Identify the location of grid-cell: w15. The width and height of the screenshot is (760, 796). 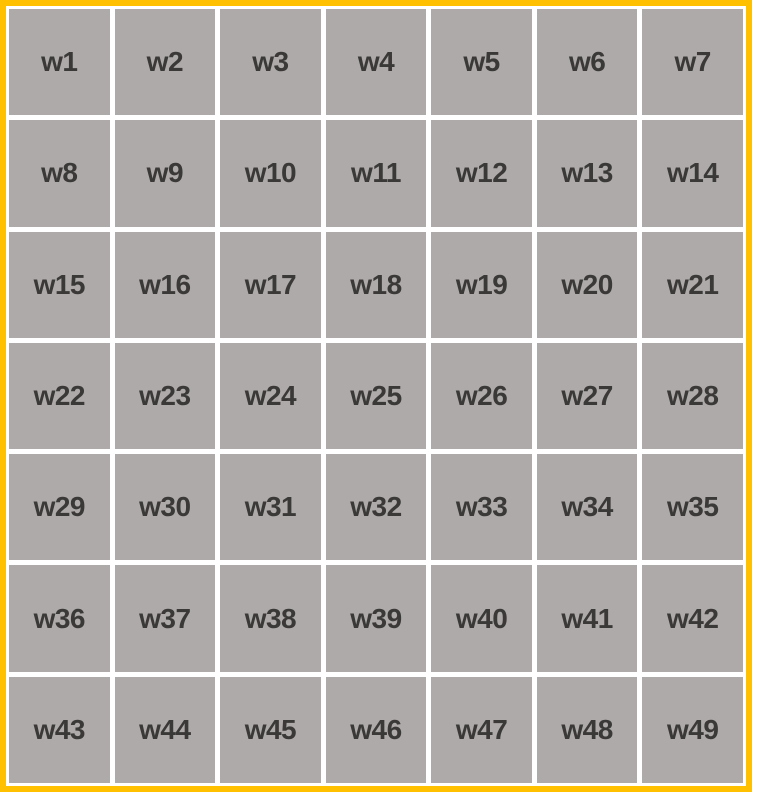
(59, 284).